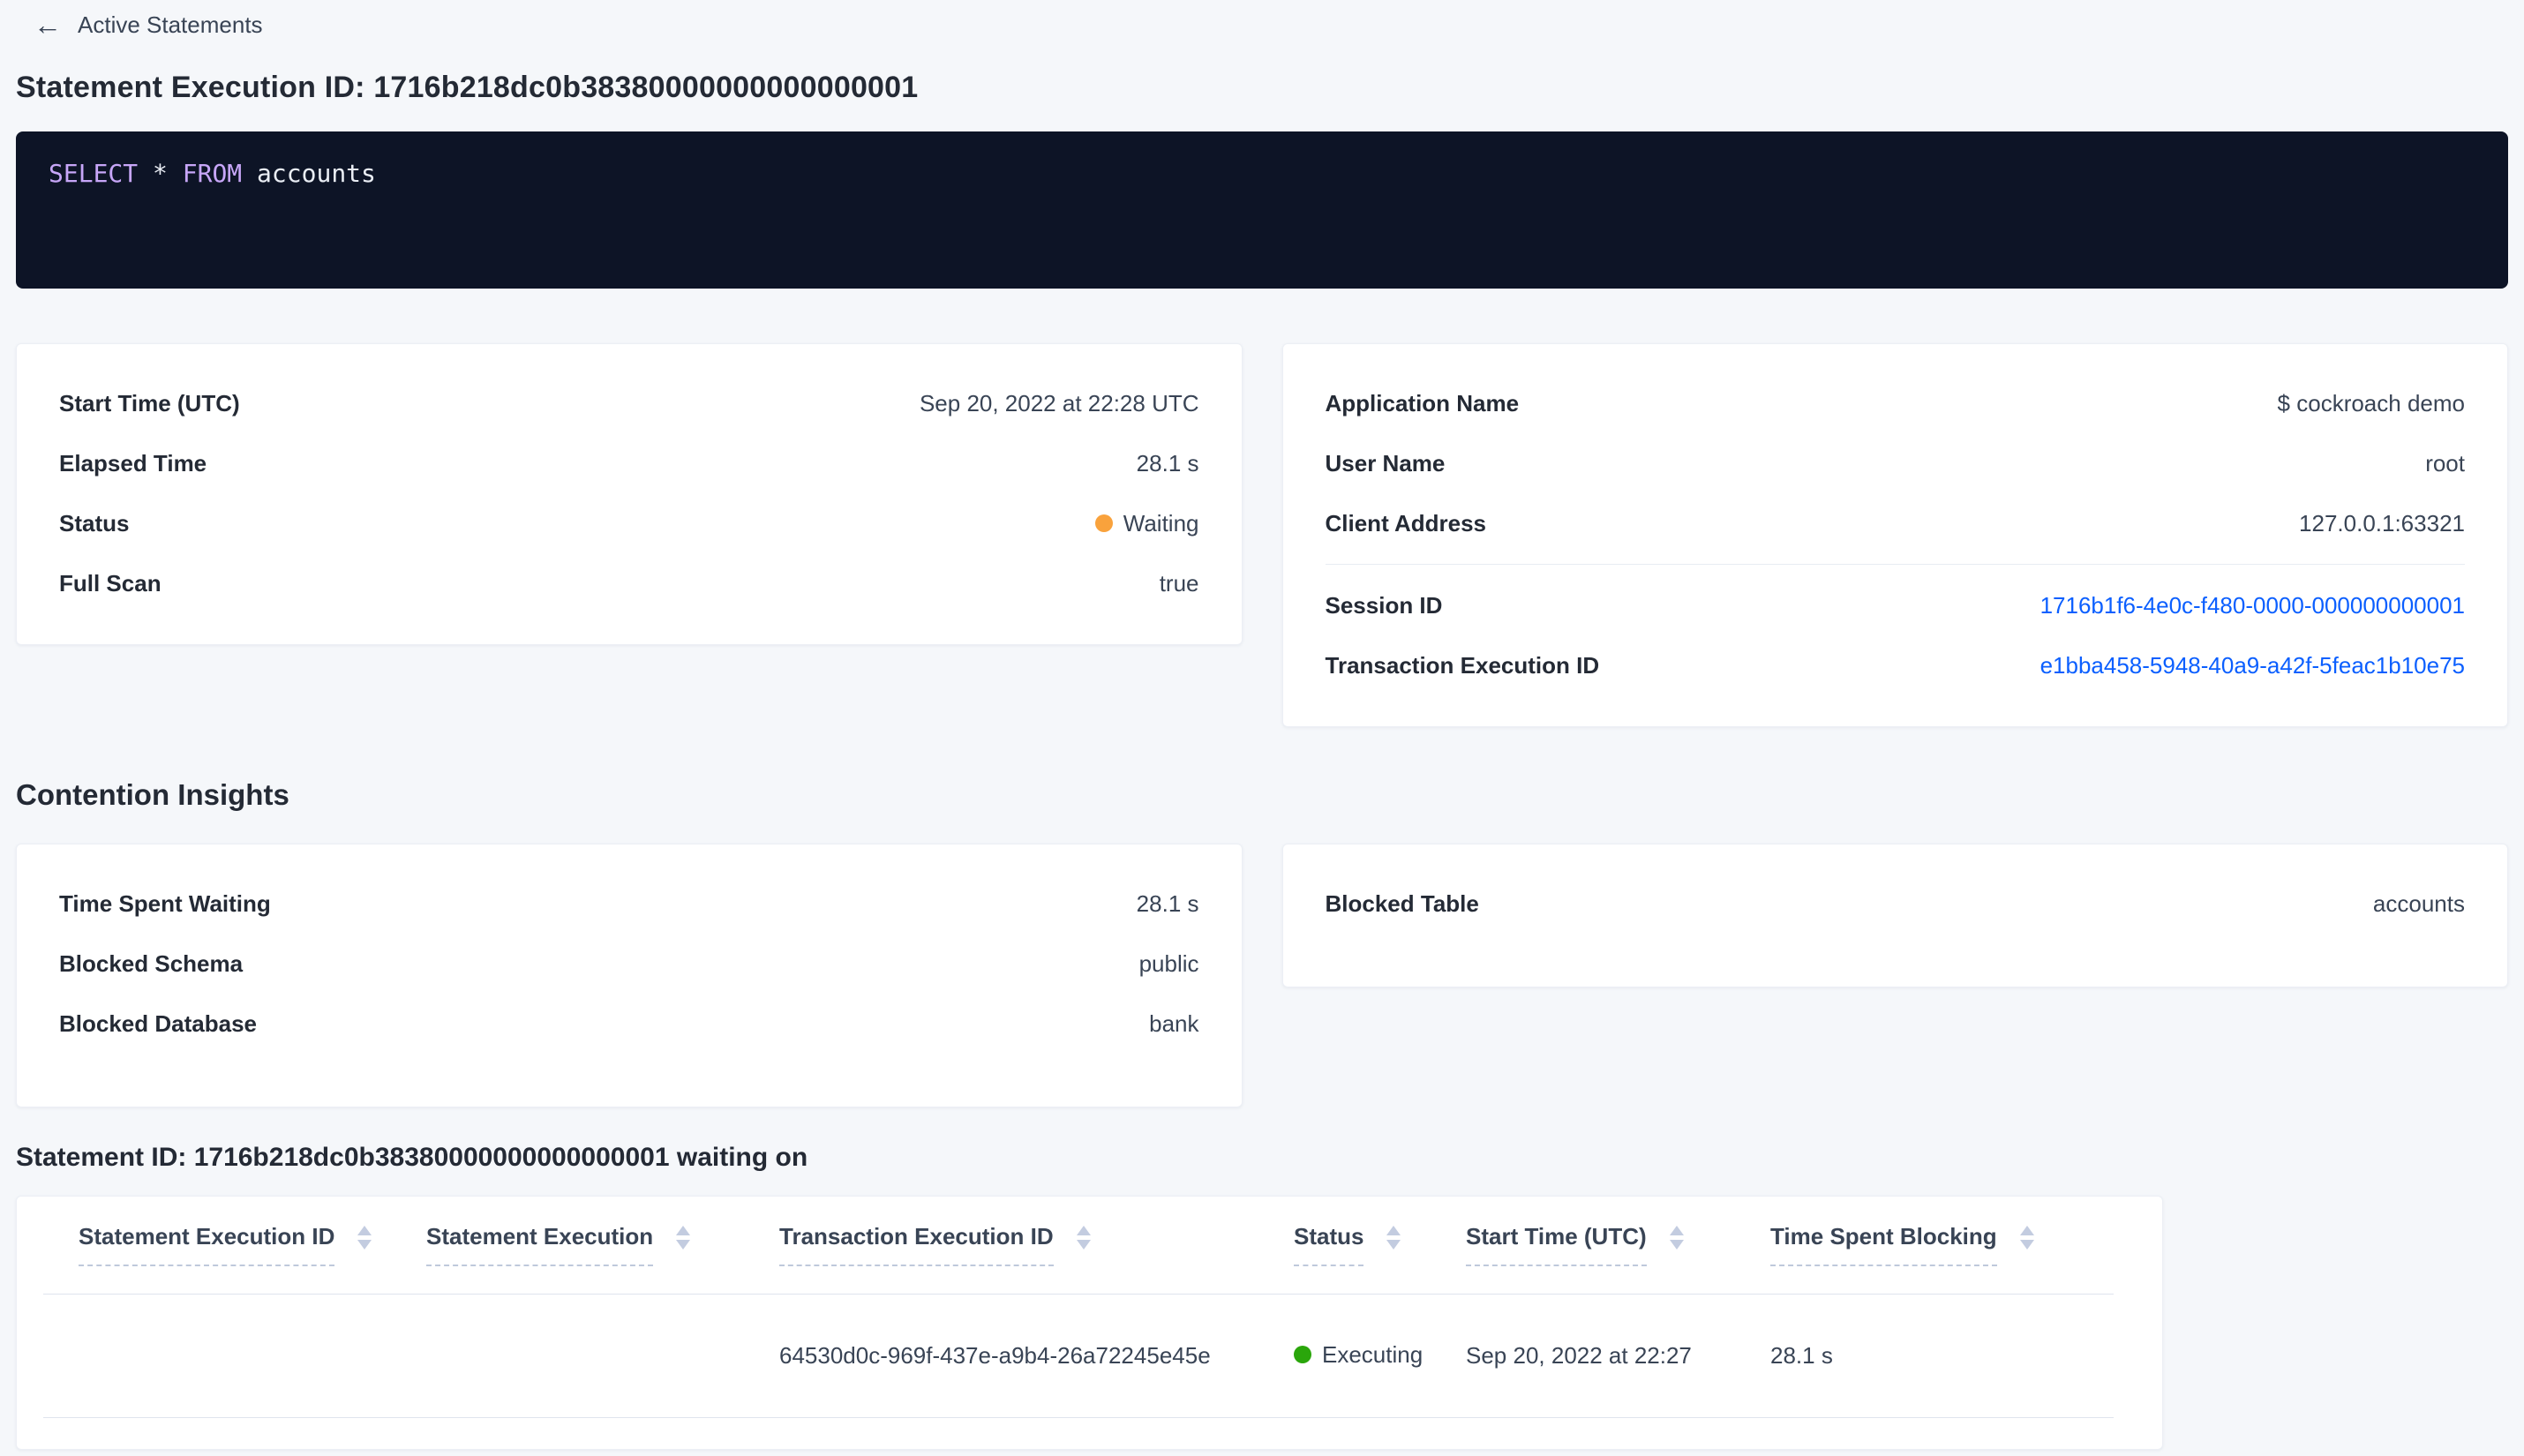  I want to click on status-header-label: Status, so click(1329, 1245).